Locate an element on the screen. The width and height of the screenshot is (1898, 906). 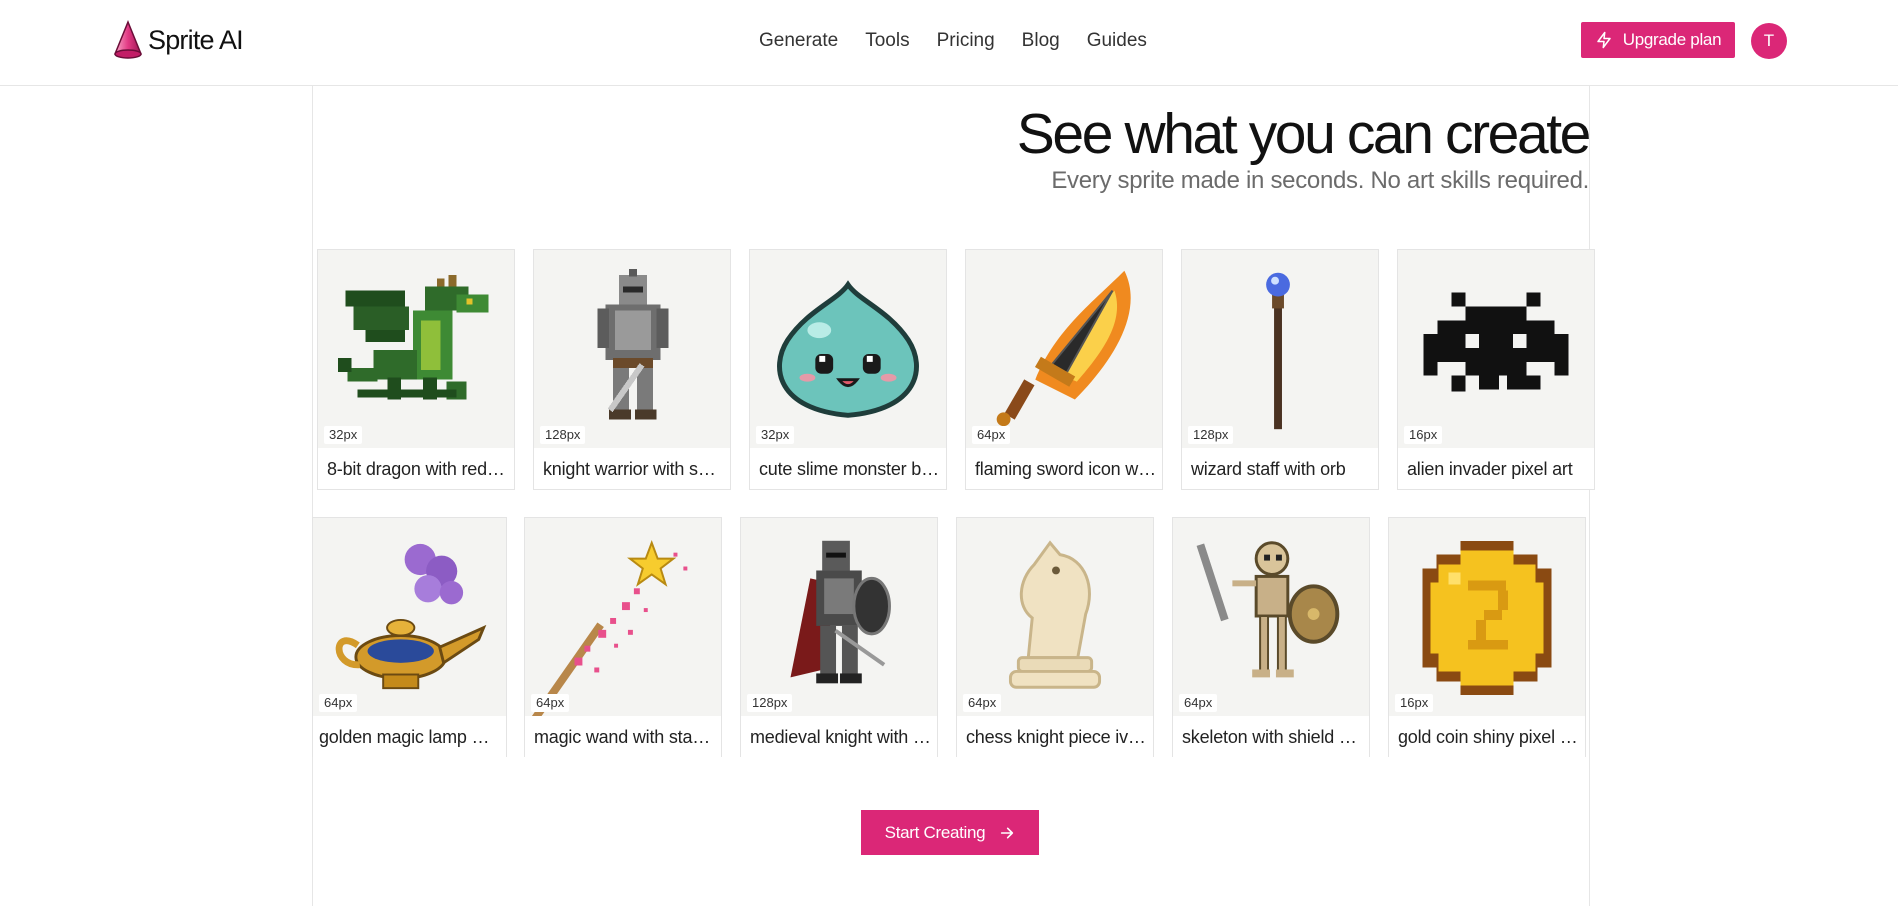
gallery-card: 64px chess knight piece ivory is located at coordinates (1055, 637).